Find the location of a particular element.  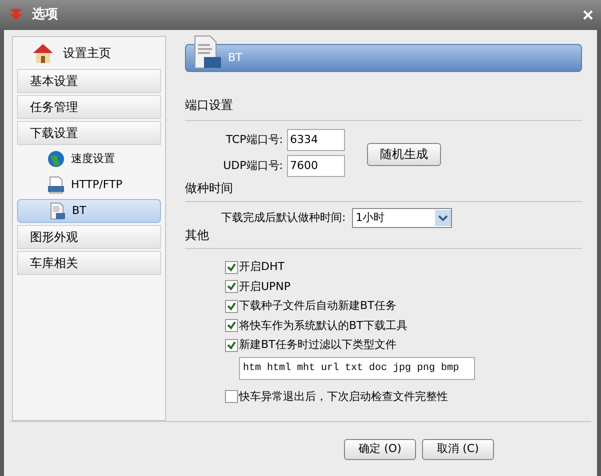

app-logo-icon is located at coordinates (16, 15).